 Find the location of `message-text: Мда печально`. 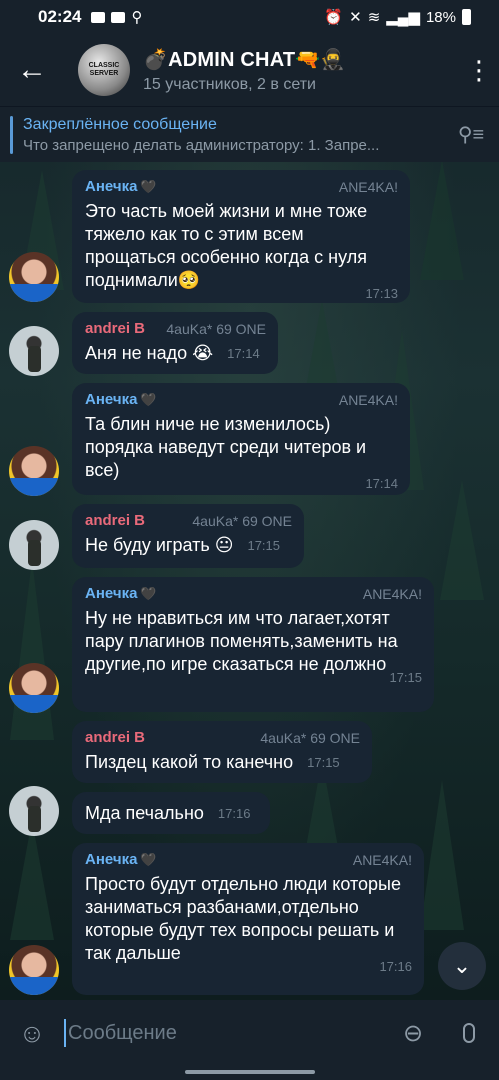

message-text: Мда печально is located at coordinates (144, 813).